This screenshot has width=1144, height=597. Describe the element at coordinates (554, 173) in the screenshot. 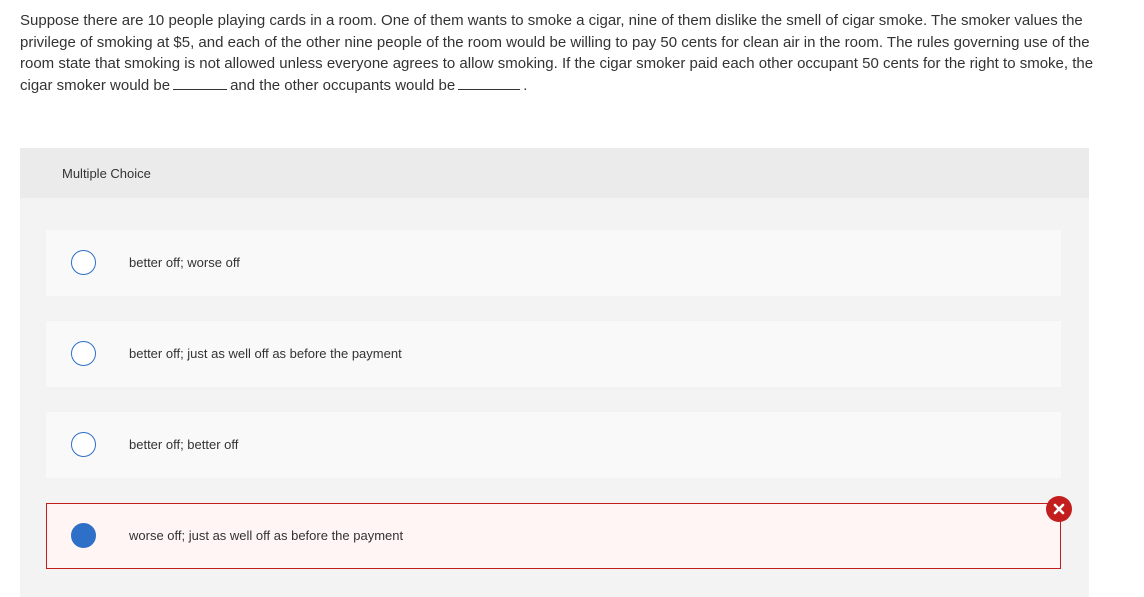

I see `panel-header: Multiple Choice` at that location.